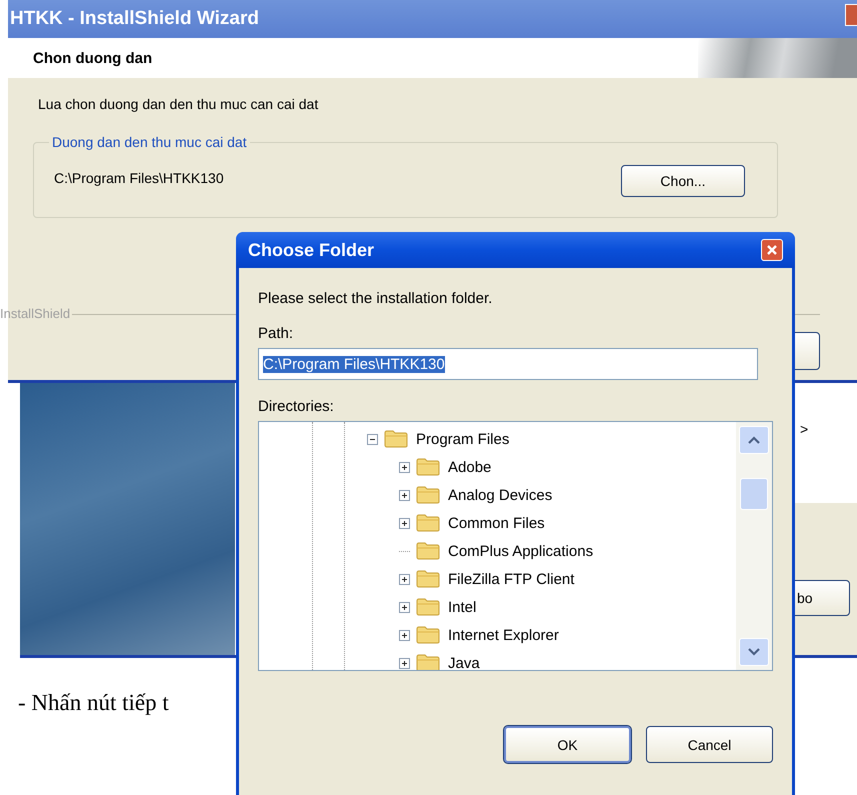 The height and width of the screenshot is (795, 857). Describe the element at coordinates (503, 635) in the screenshot. I see `folder-label: Internet Explorer` at that location.